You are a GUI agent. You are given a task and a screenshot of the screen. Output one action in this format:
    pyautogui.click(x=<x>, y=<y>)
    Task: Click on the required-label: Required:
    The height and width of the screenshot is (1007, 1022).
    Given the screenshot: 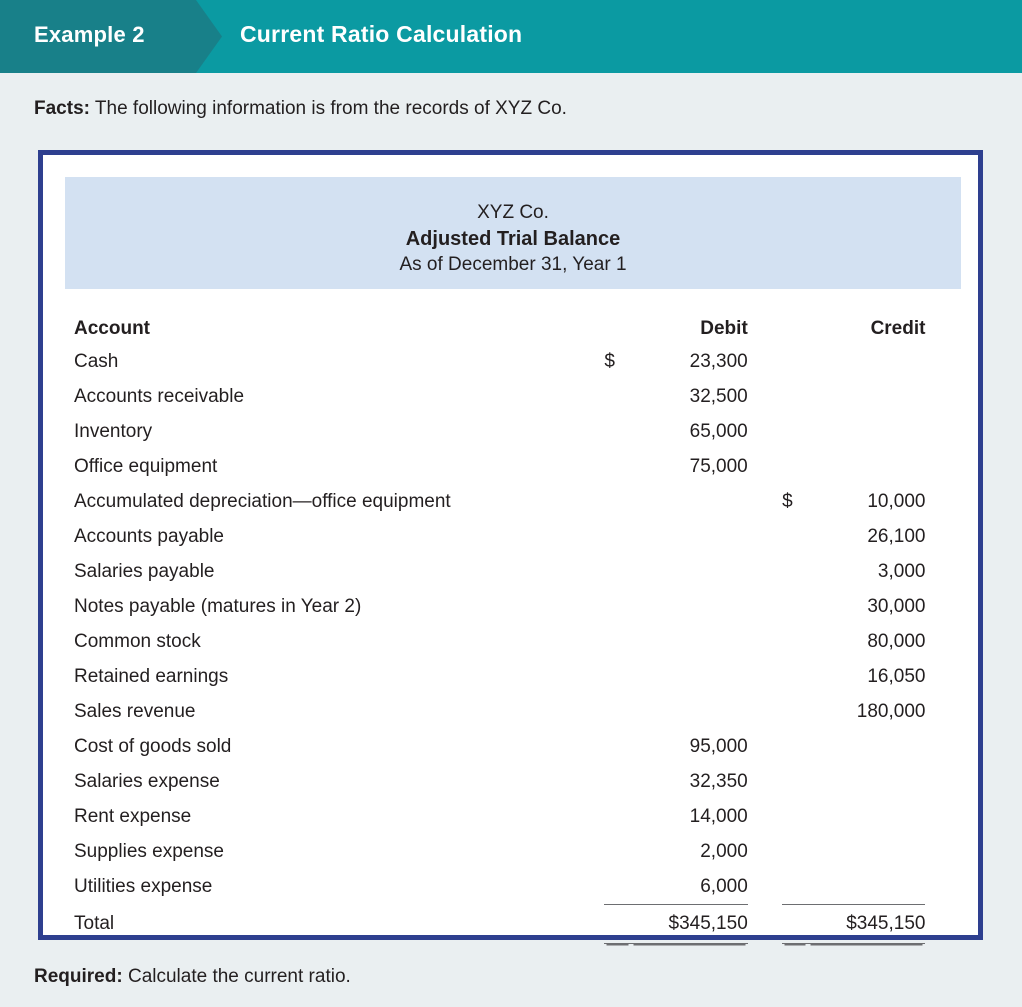 What is the action you would take?
    pyautogui.click(x=78, y=976)
    